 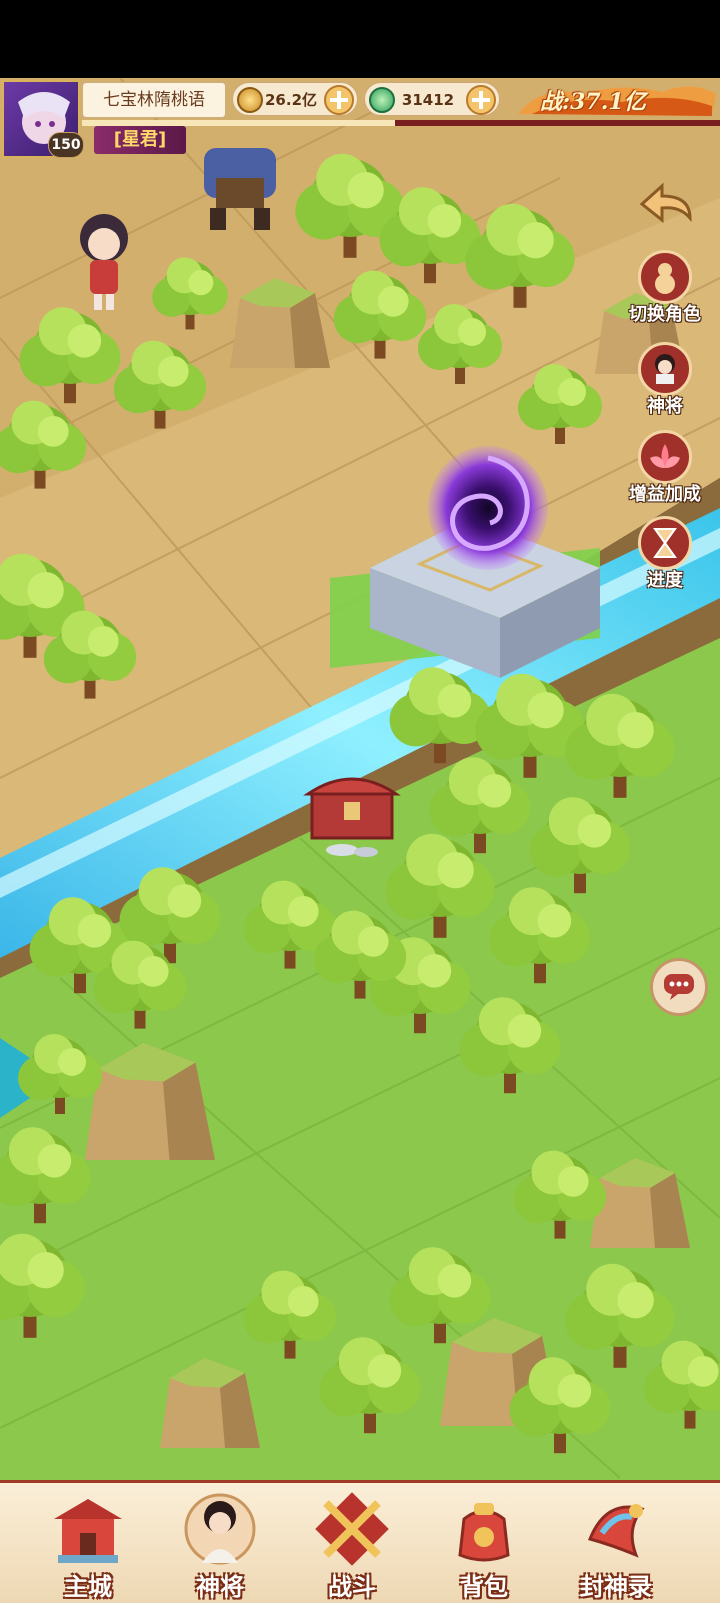 I want to click on add-jade-button, so click(x=481, y=100).